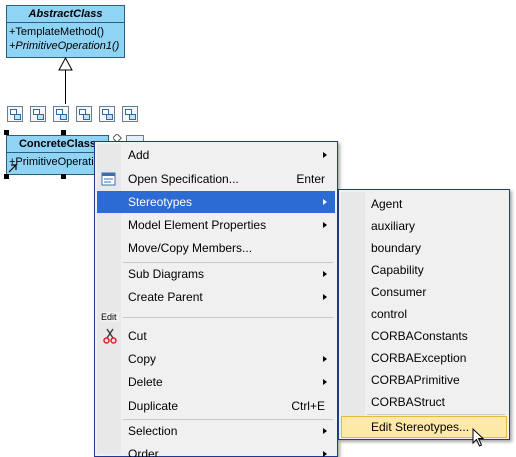  Describe the element at coordinates (57, 32) in the screenshot. I see `operation-template-method: +TemplateMethod()` at that location.